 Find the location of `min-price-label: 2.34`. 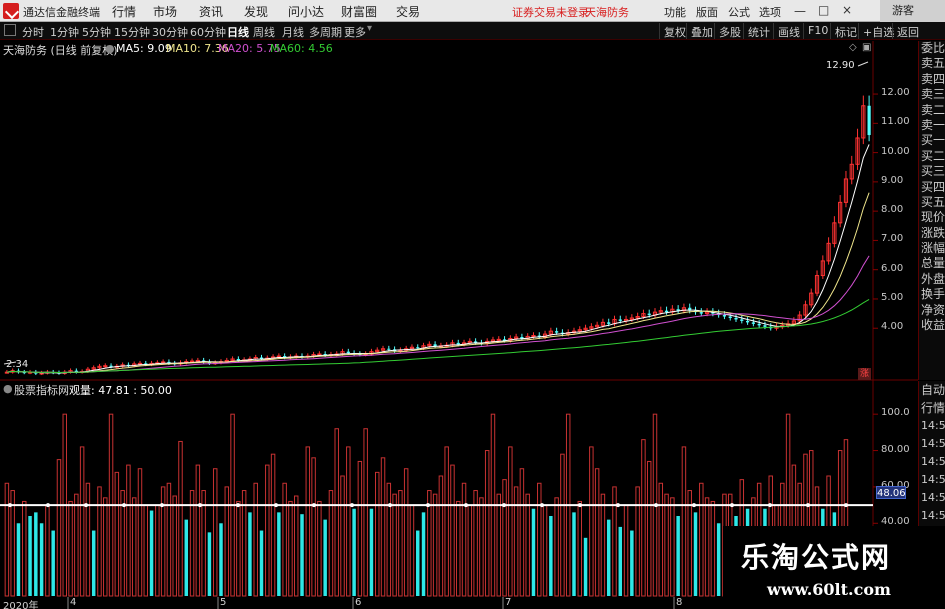

min-price-label: 2.34 is located at coordinates (17, 364).